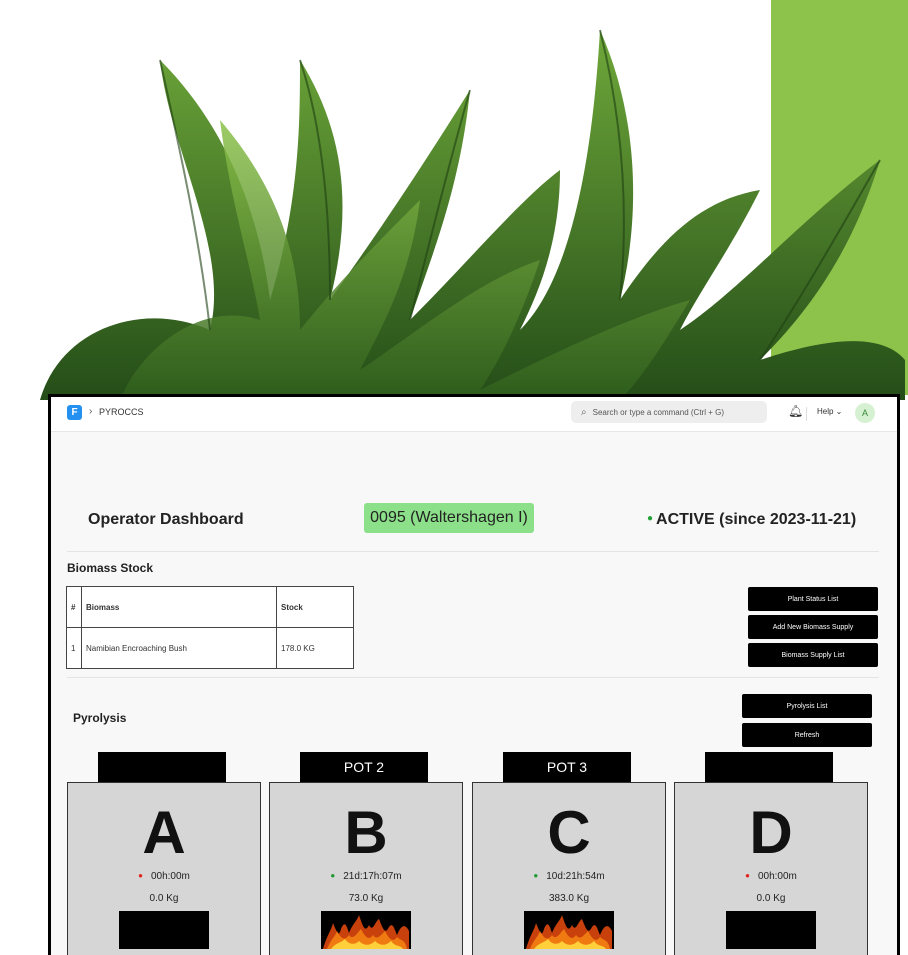  I want to click on pot-body: A ● 00h:00m 0.0 Kg, so click(164, 868).